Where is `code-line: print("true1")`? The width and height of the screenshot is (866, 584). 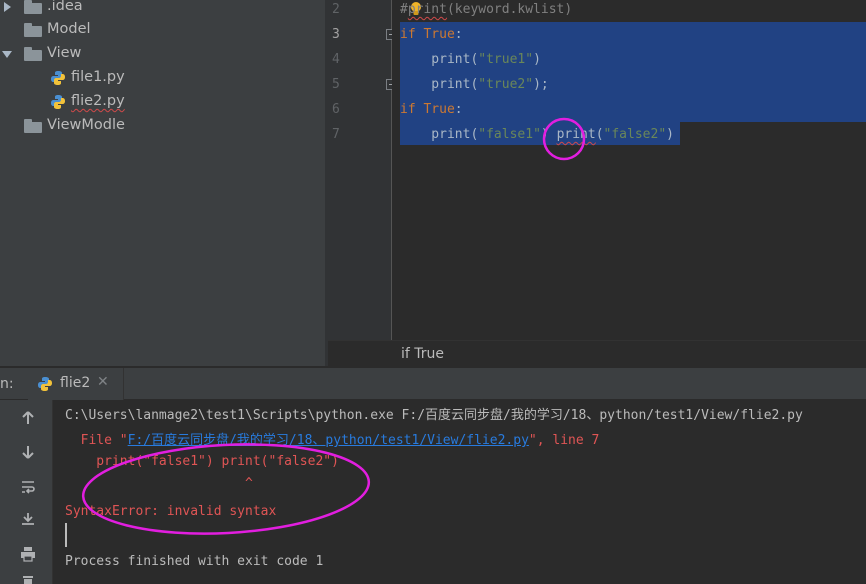
code-line: print("true1") is located at coordinates (470, 59).